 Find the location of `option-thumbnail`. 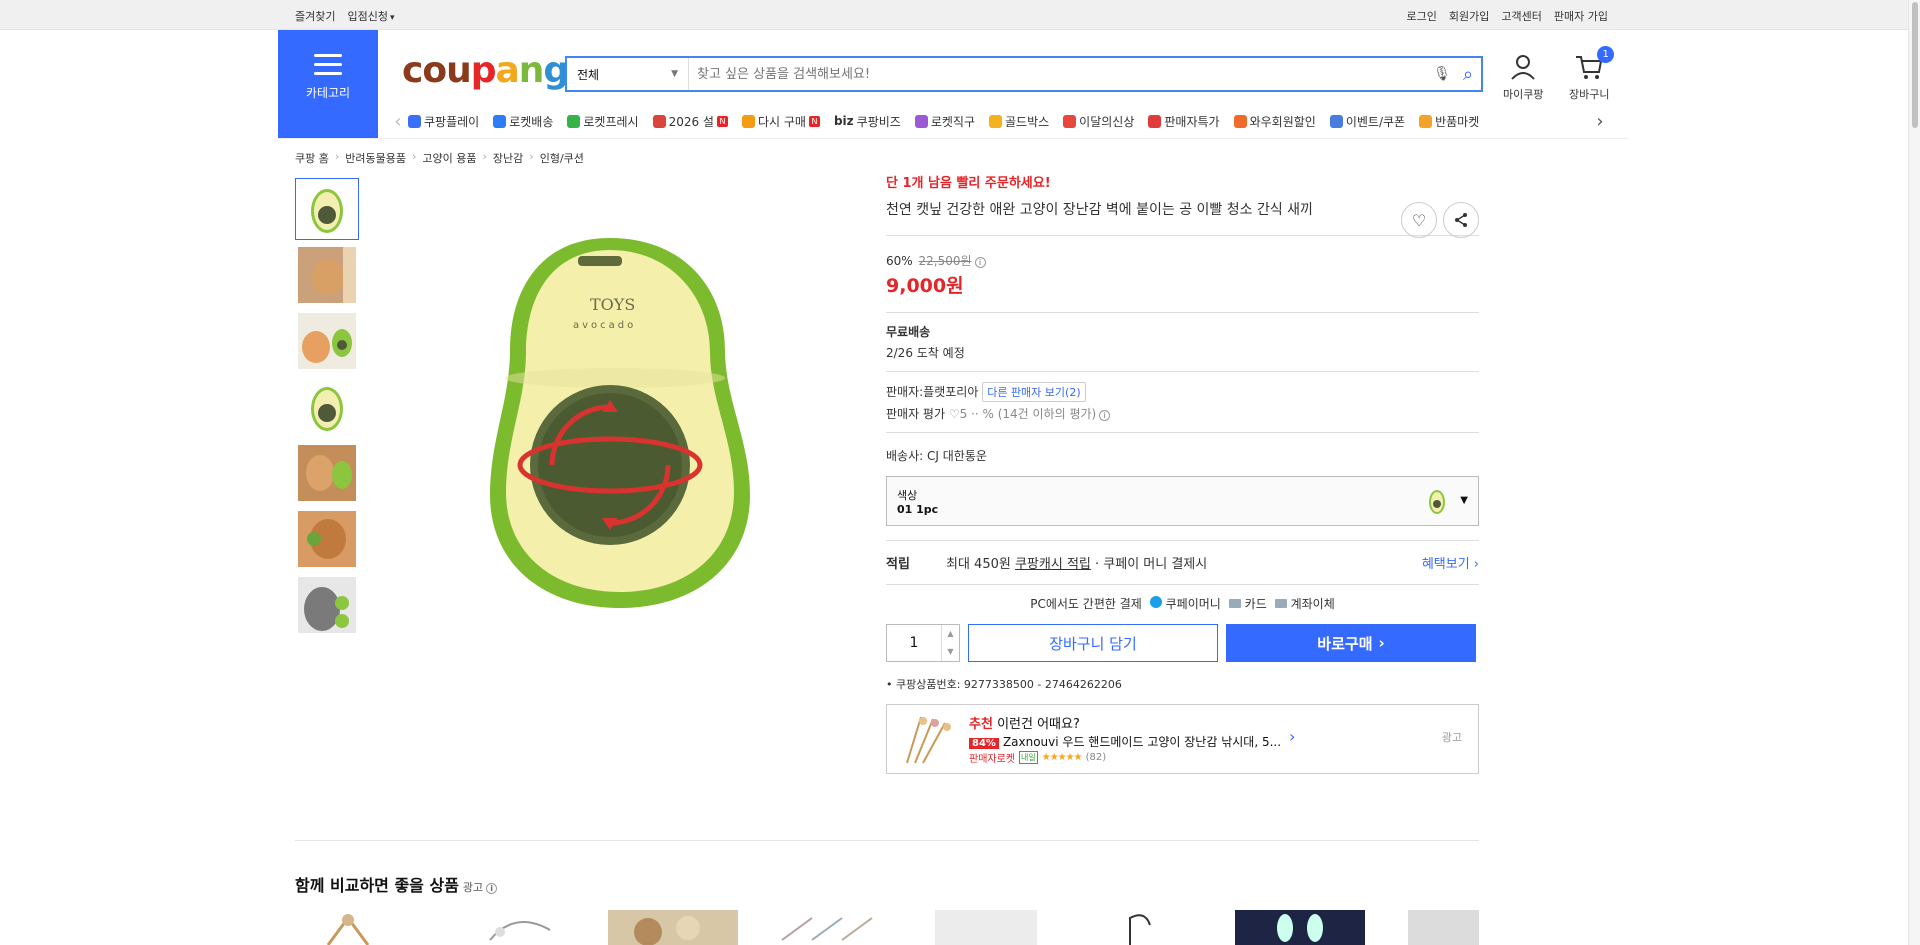

option-thumbnail is located at coordinates (1437, 502).